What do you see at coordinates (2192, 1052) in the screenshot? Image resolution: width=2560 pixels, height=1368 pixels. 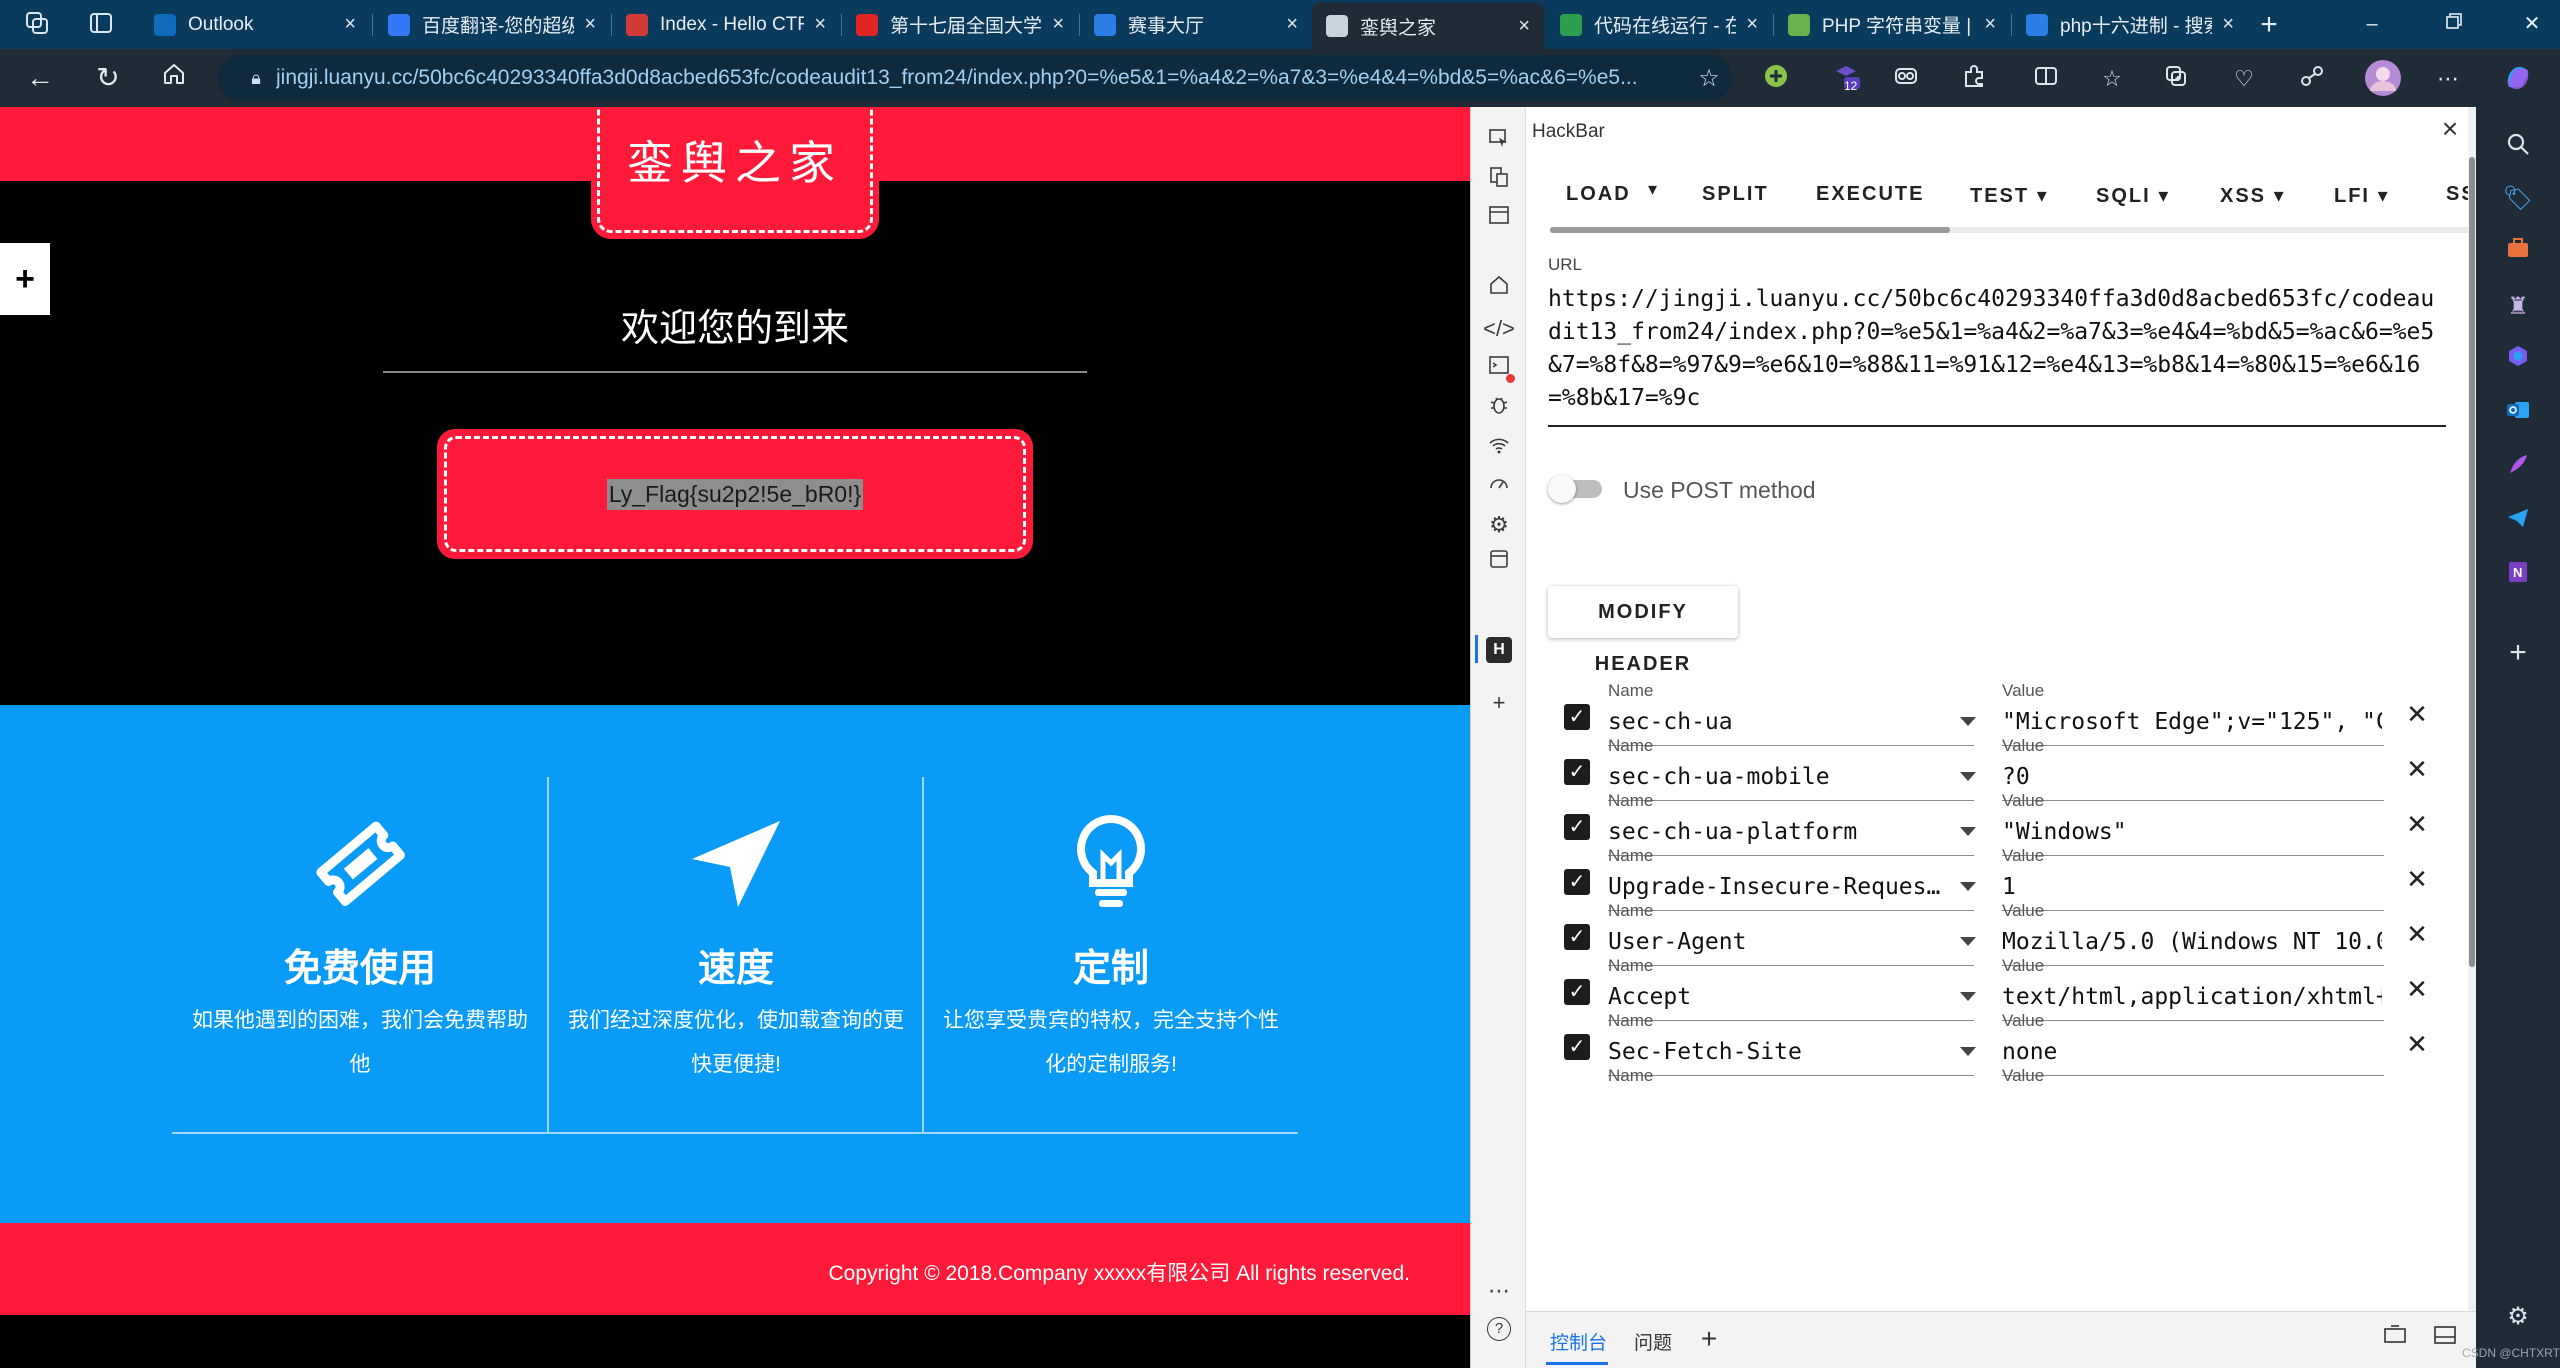 I see `header-value-input: none` at bounding box center [2192, 1052].